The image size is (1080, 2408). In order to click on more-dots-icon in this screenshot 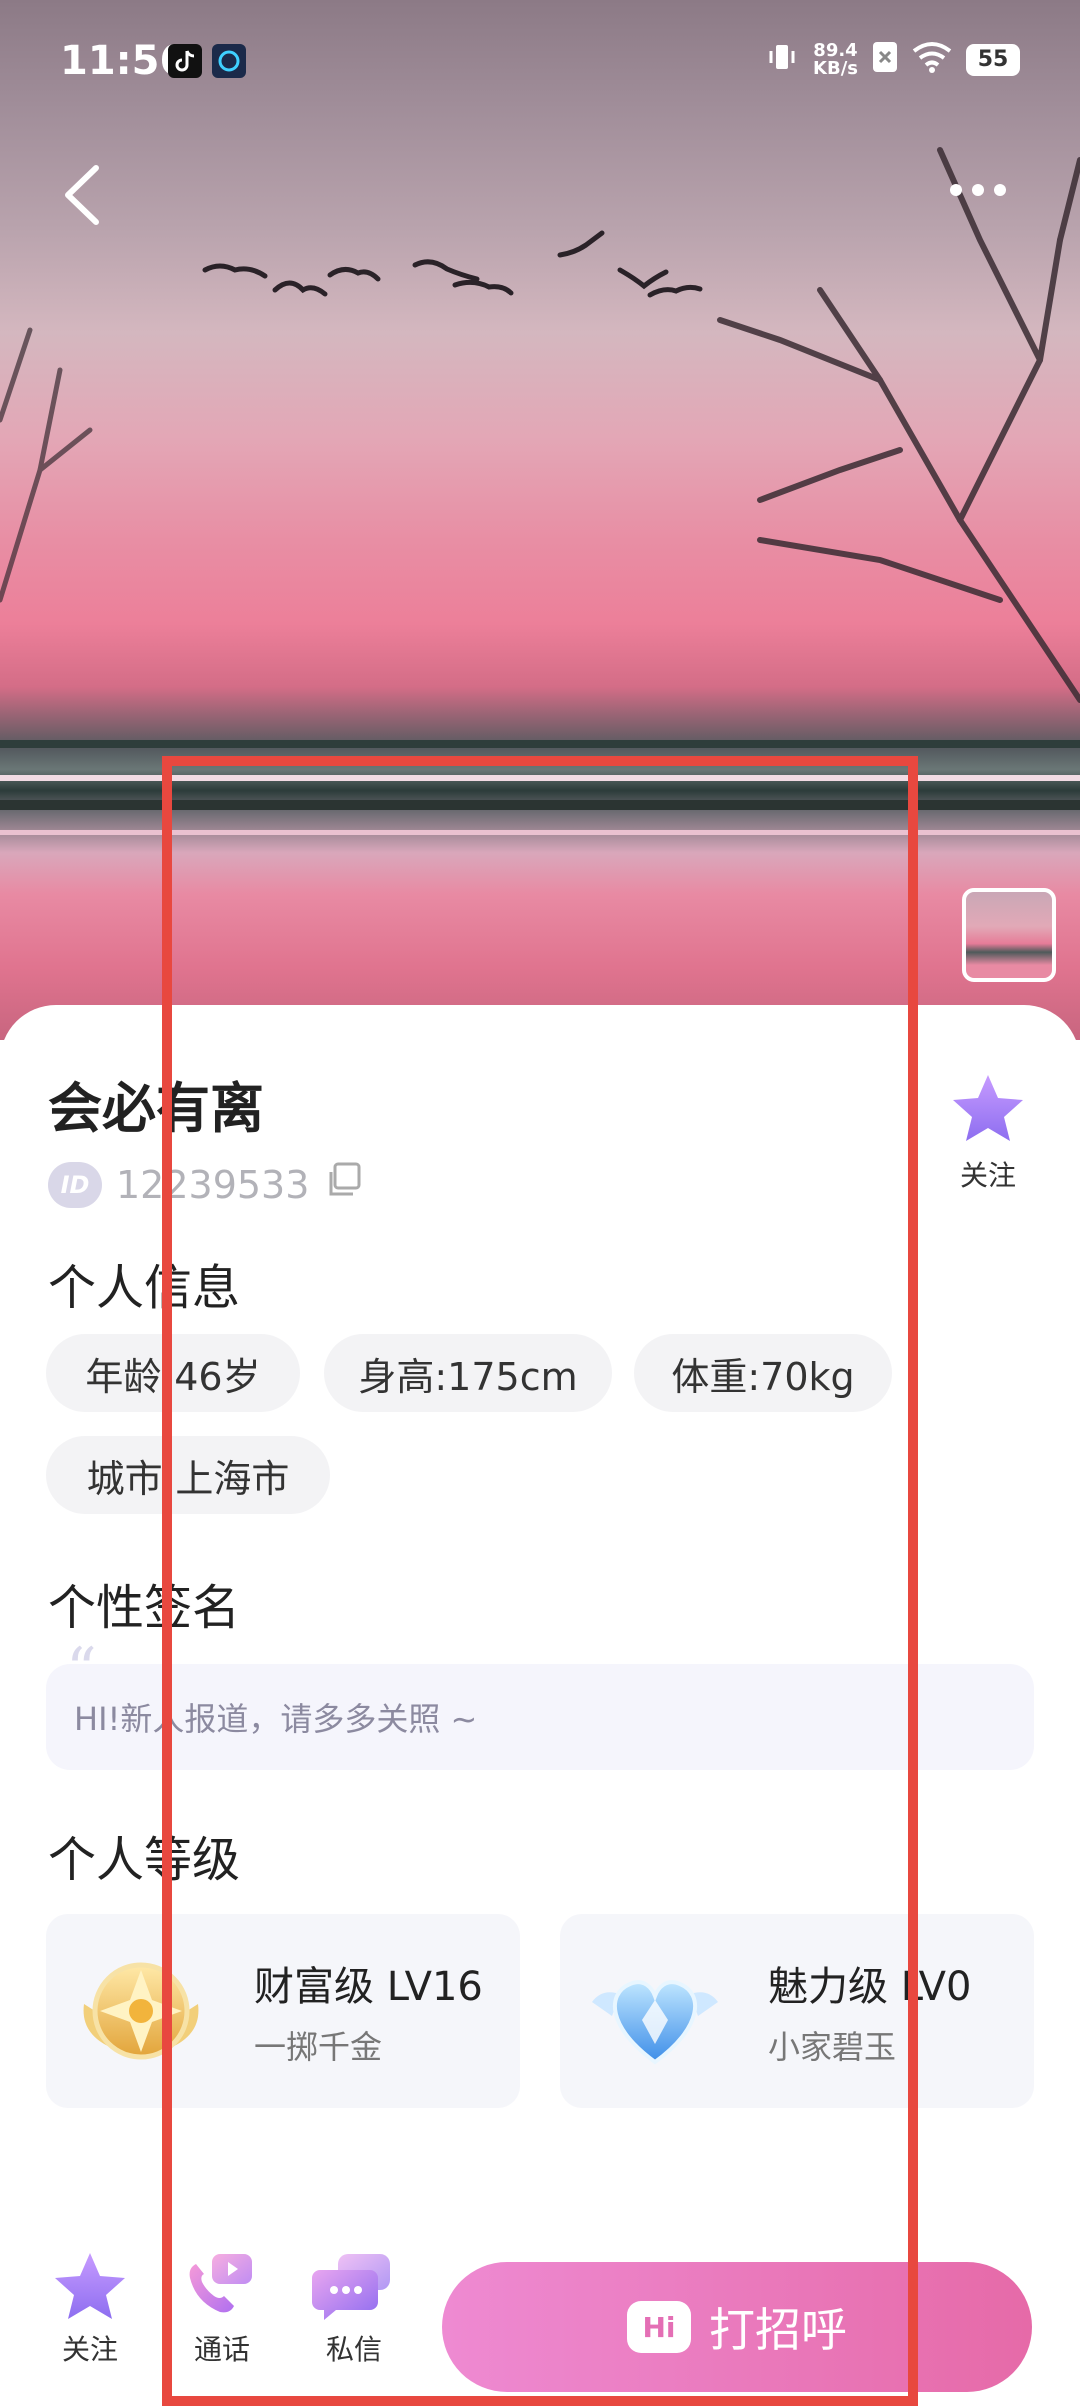, I will do `click(956, 190)`.